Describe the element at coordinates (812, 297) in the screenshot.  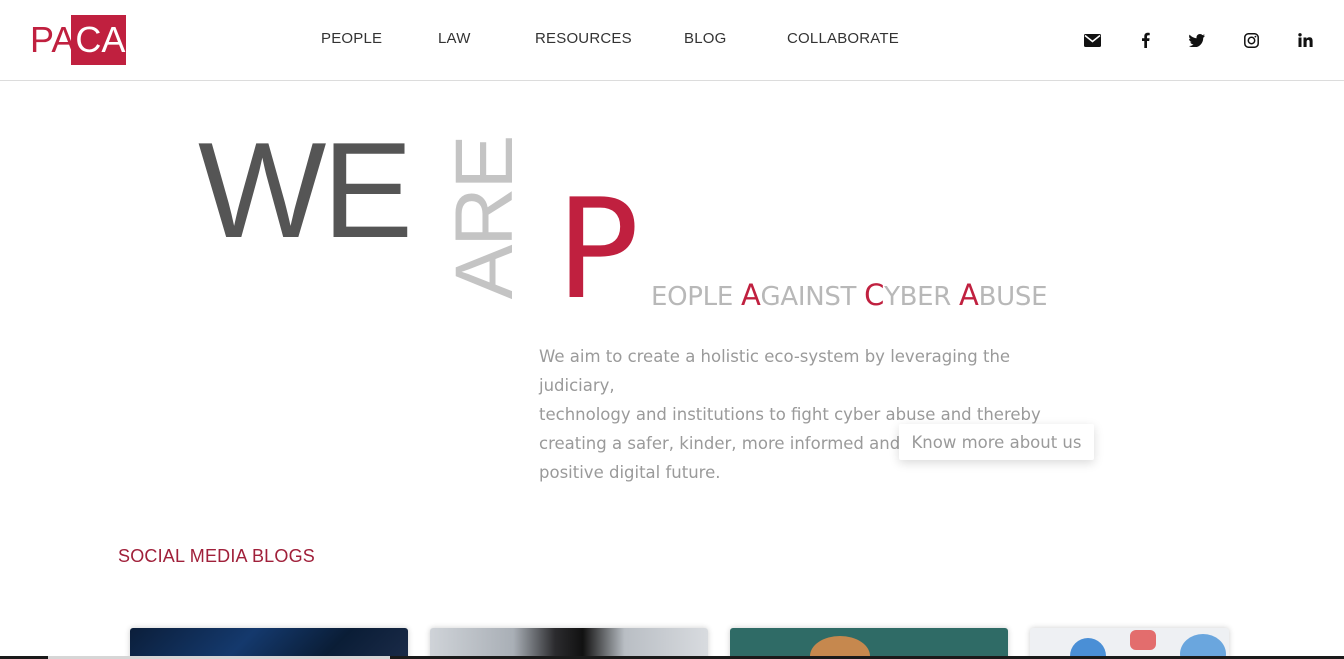
I see `tagline-gainst: GAINST` at that location.